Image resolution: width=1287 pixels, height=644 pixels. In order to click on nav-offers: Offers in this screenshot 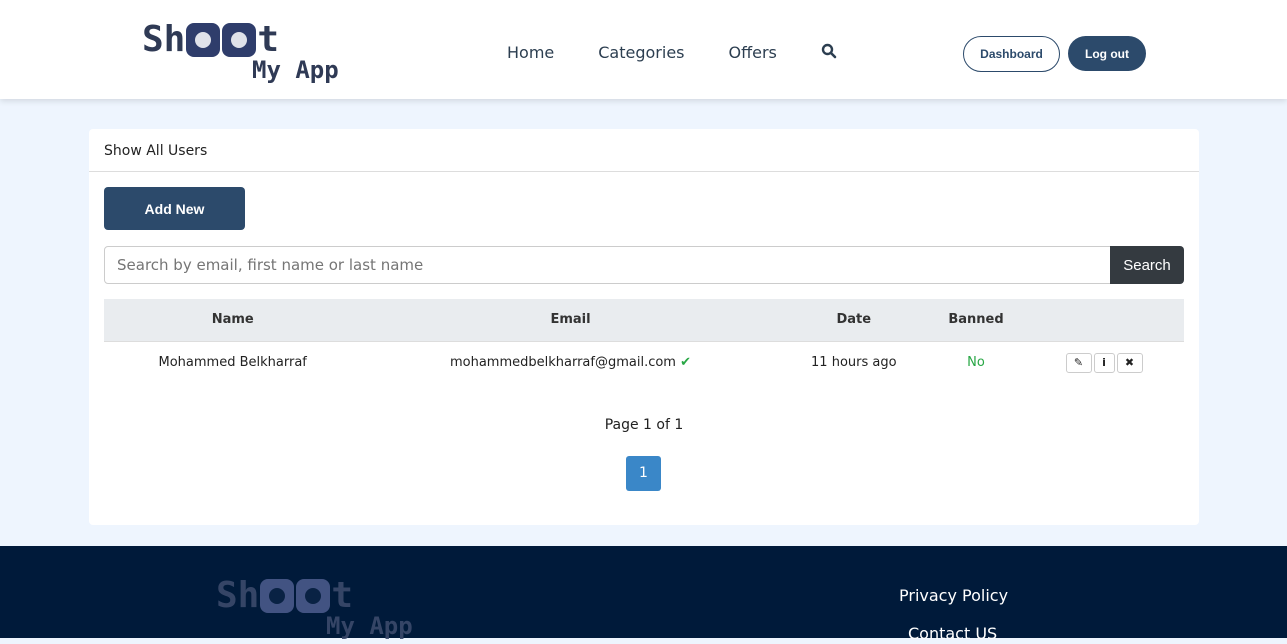, I will do `click(753, 53)`.